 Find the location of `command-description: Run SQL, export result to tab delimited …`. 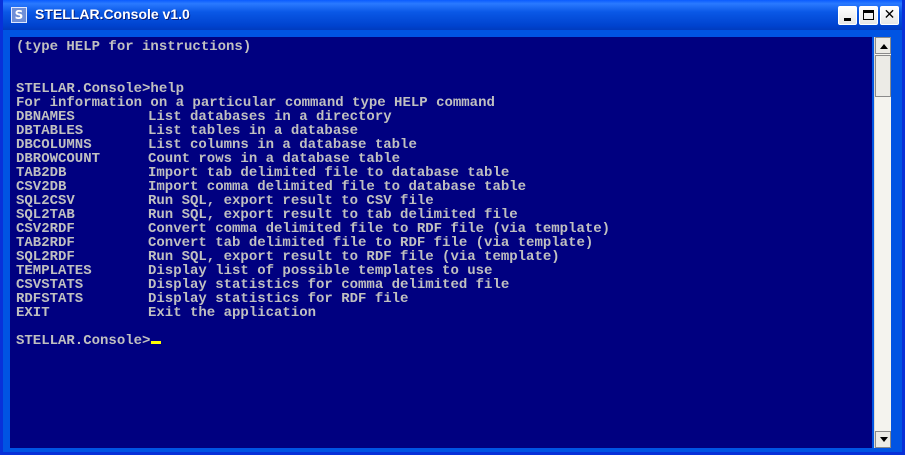

command-description: Run SQL, export result to tab delimited … is located at coordinates (333, 215).